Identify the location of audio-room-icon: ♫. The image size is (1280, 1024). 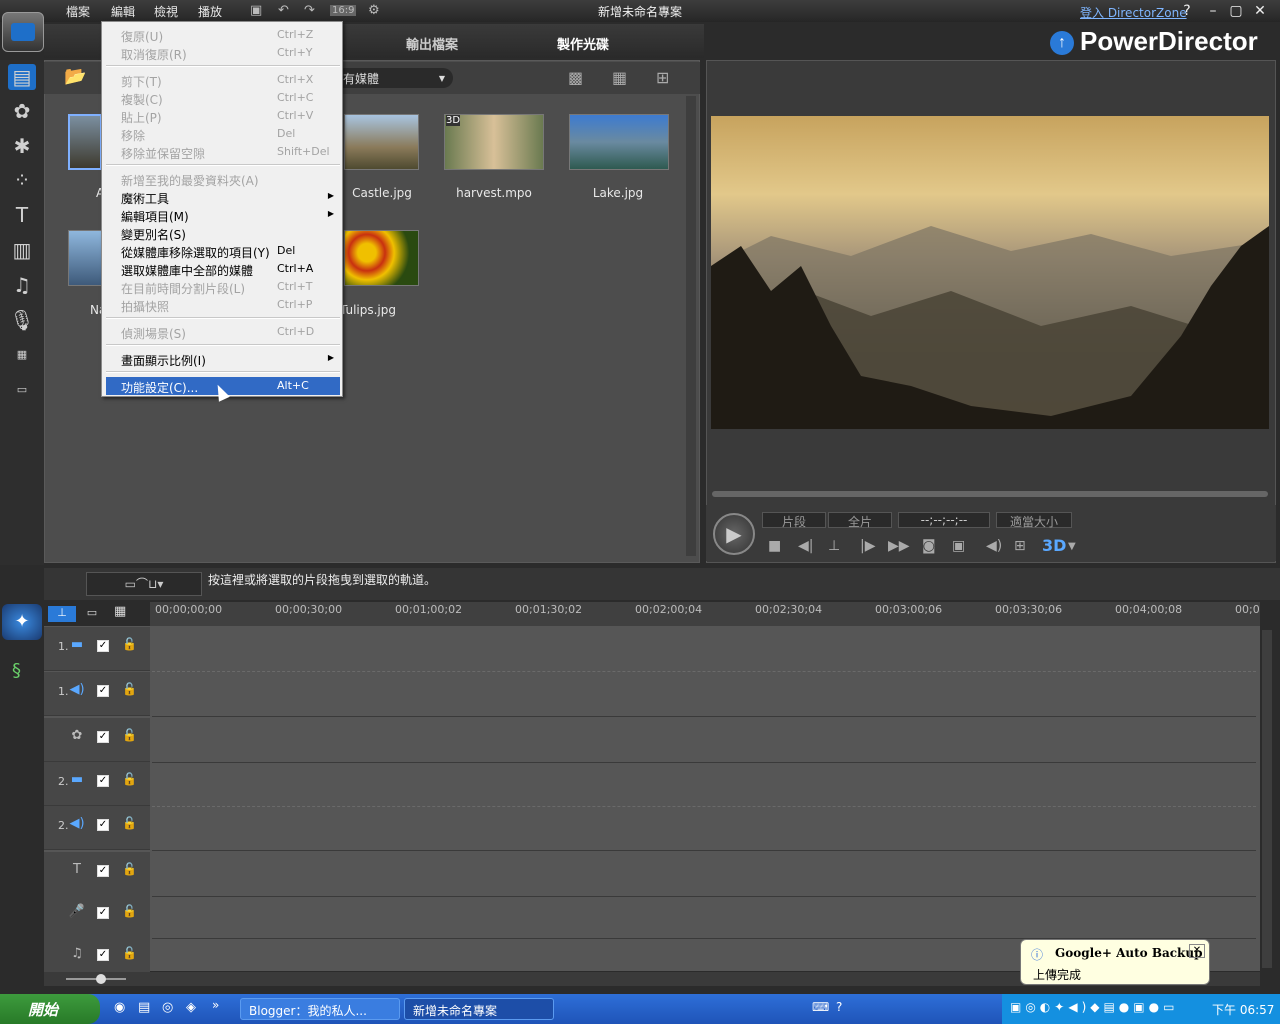
(22, 285).